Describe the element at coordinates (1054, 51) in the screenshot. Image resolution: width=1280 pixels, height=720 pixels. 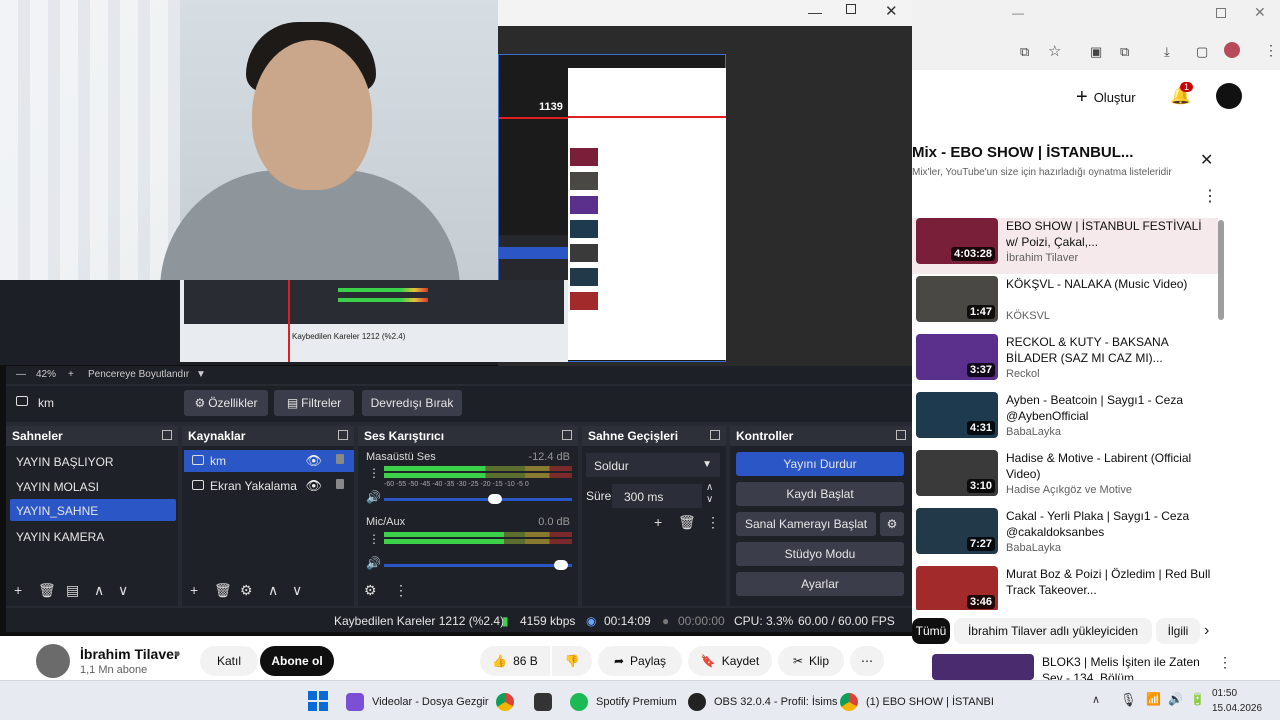
I see `star-icon: ☆` at that location.